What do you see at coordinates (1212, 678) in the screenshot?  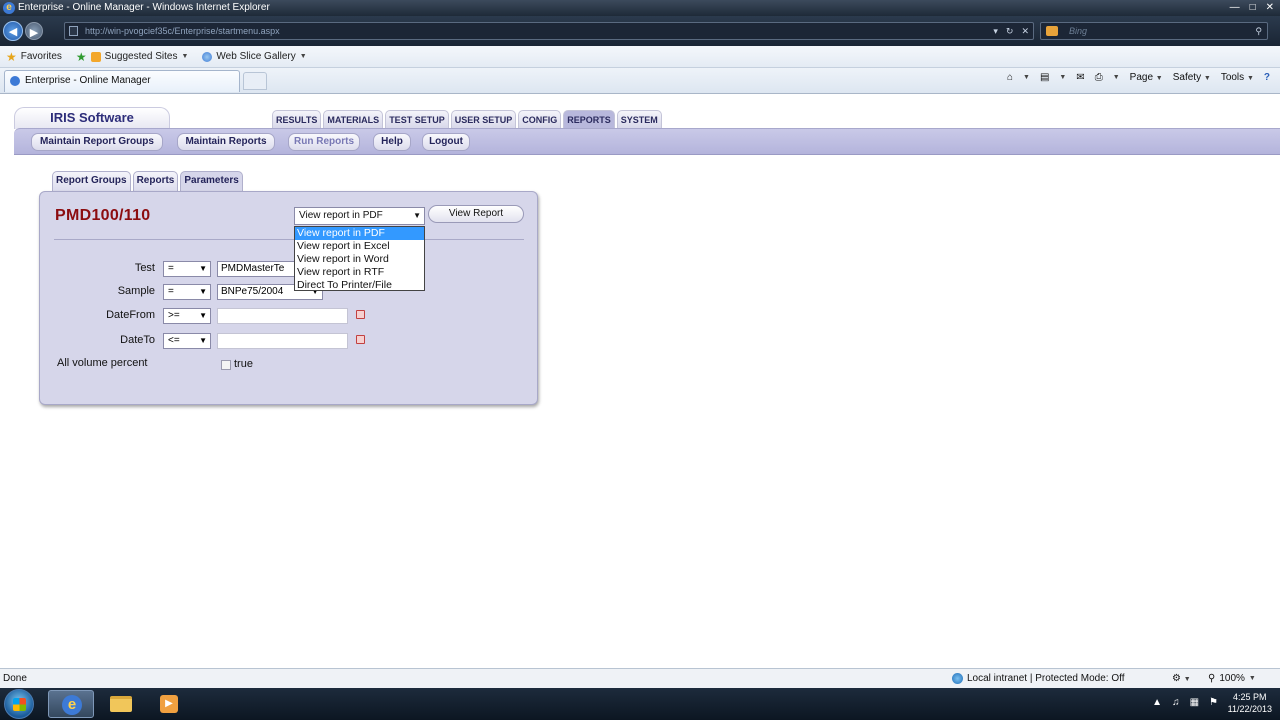 I see `zoom-icon: ⚲` at bounding box center [1212, 678].